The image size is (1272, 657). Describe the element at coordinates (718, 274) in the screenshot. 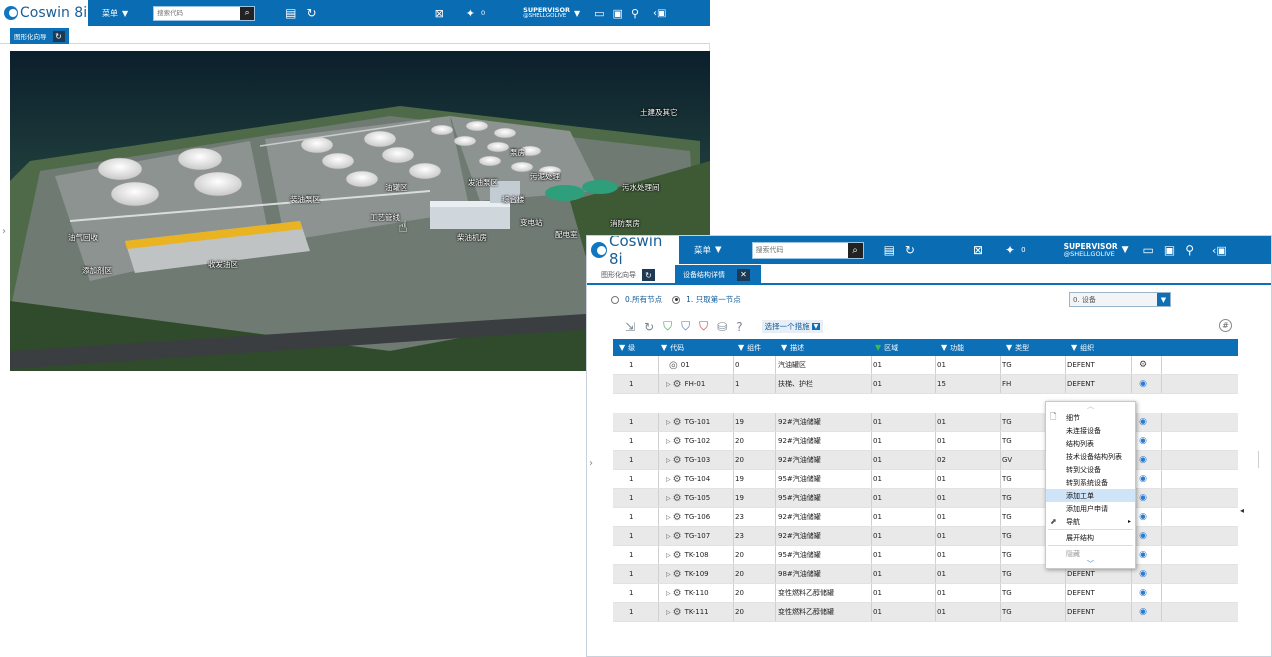

I see `tab-equipment-structure: 设备结构详情 ✕` at that location.